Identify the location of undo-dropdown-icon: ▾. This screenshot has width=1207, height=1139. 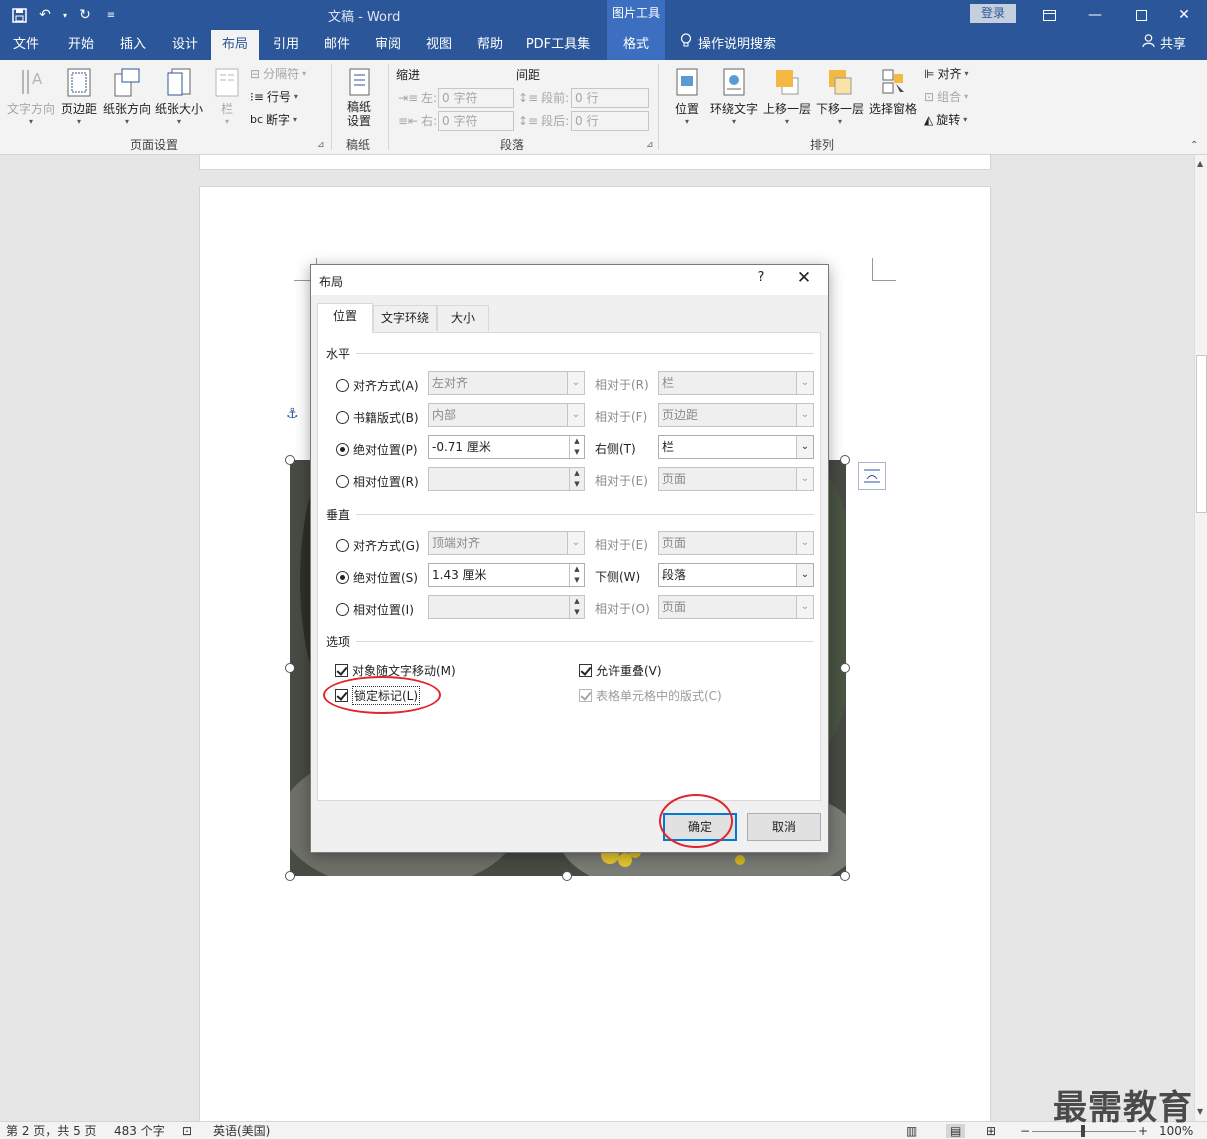
(65, 15).